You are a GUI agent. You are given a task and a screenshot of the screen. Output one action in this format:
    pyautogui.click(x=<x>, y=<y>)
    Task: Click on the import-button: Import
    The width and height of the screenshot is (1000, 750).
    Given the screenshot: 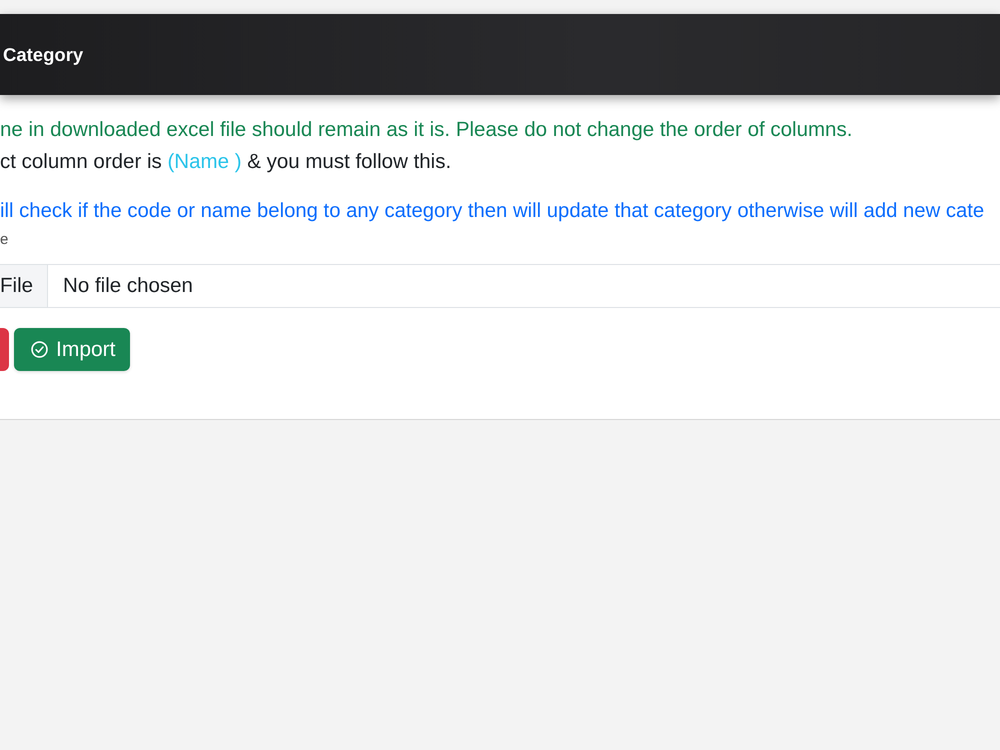 What is the action you would take?
    pyautogui.click(x=72, y=349)
    